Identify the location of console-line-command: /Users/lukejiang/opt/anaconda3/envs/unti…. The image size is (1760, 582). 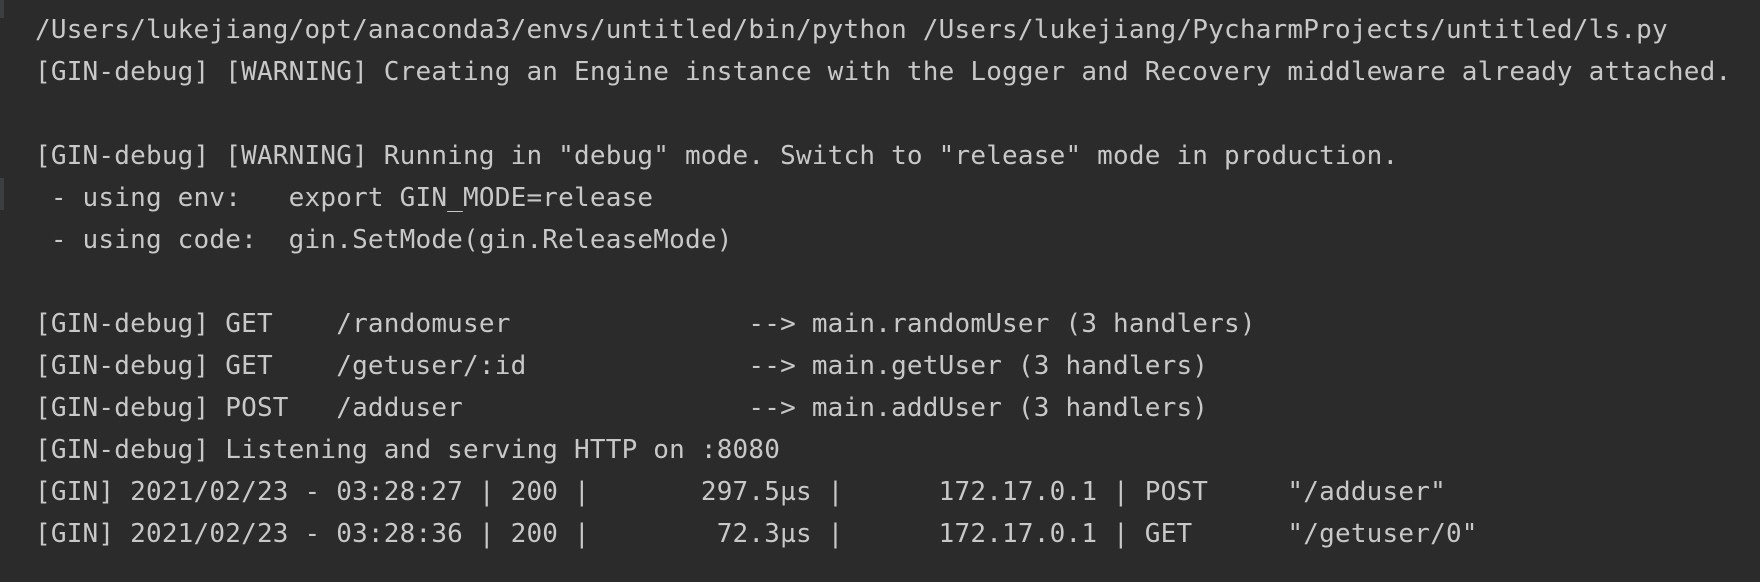
(851, 30).